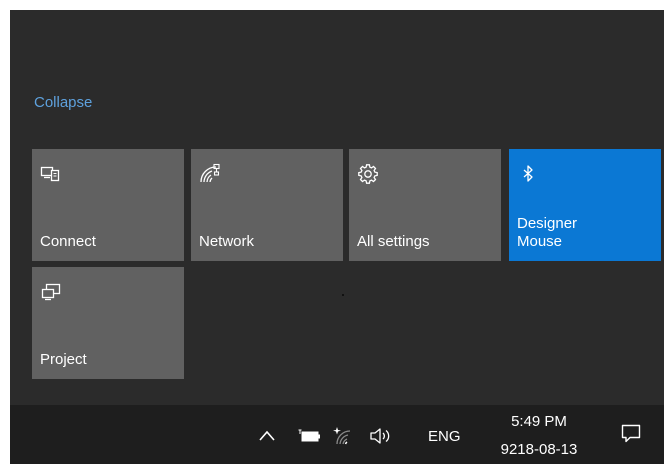  What do you see at coordinates (227, 241) in the screenshot?
I see `network-tile-label: Network` at bounding box center [227, 241].